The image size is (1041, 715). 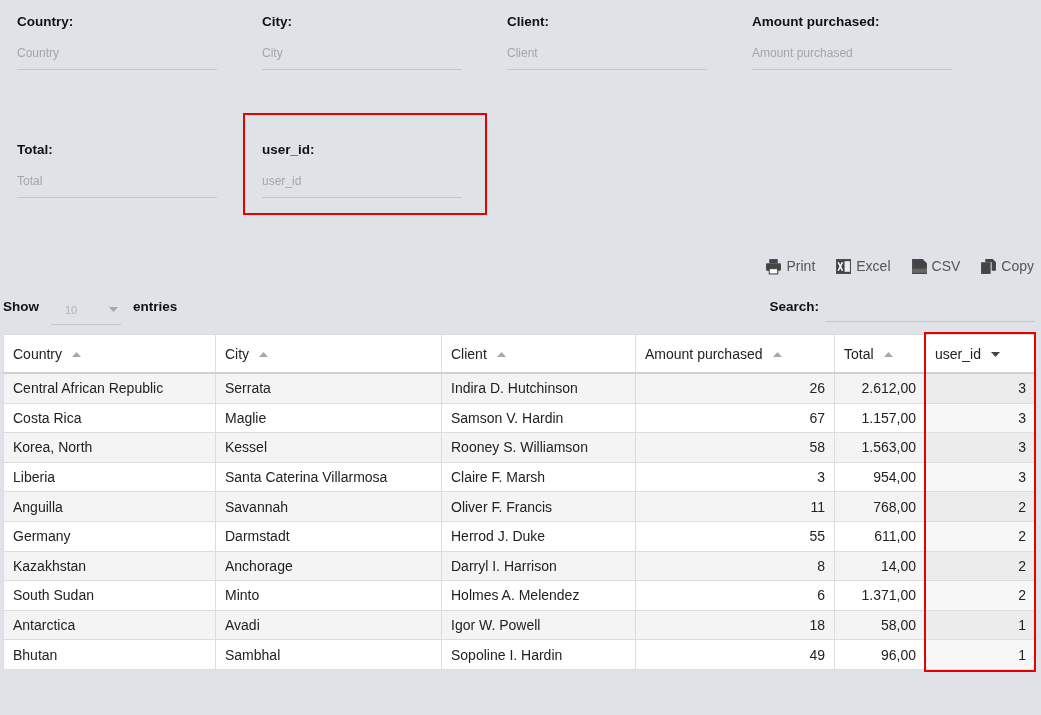 What do you see at coordinates (109, 447) in the screenshot?
I see `table-cell: Korea, North` at bounding box center [109, 447].